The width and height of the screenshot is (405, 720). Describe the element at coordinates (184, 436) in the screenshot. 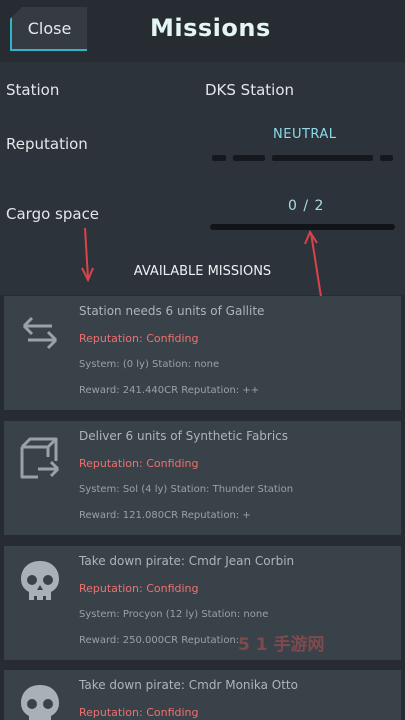

I see `mission-title: Deliver 6 units of Synthetic Fabrics` at that location.